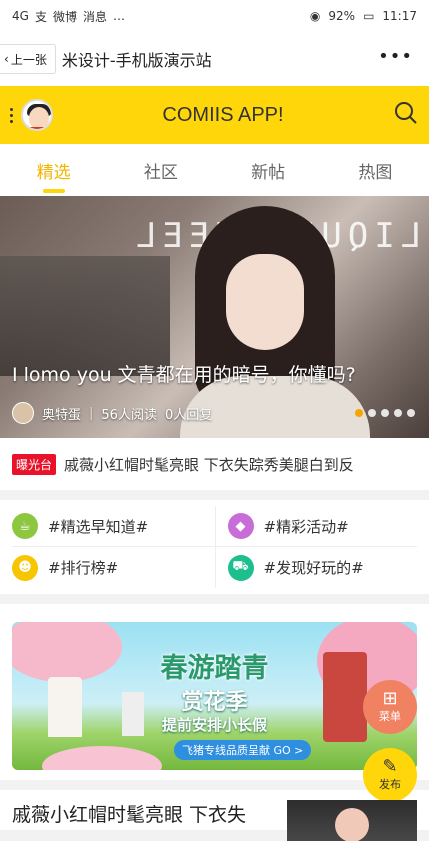 The width and height of the screenshot is (429, 841). I want to click on view-count: 56人阅读, so click(129, 415).